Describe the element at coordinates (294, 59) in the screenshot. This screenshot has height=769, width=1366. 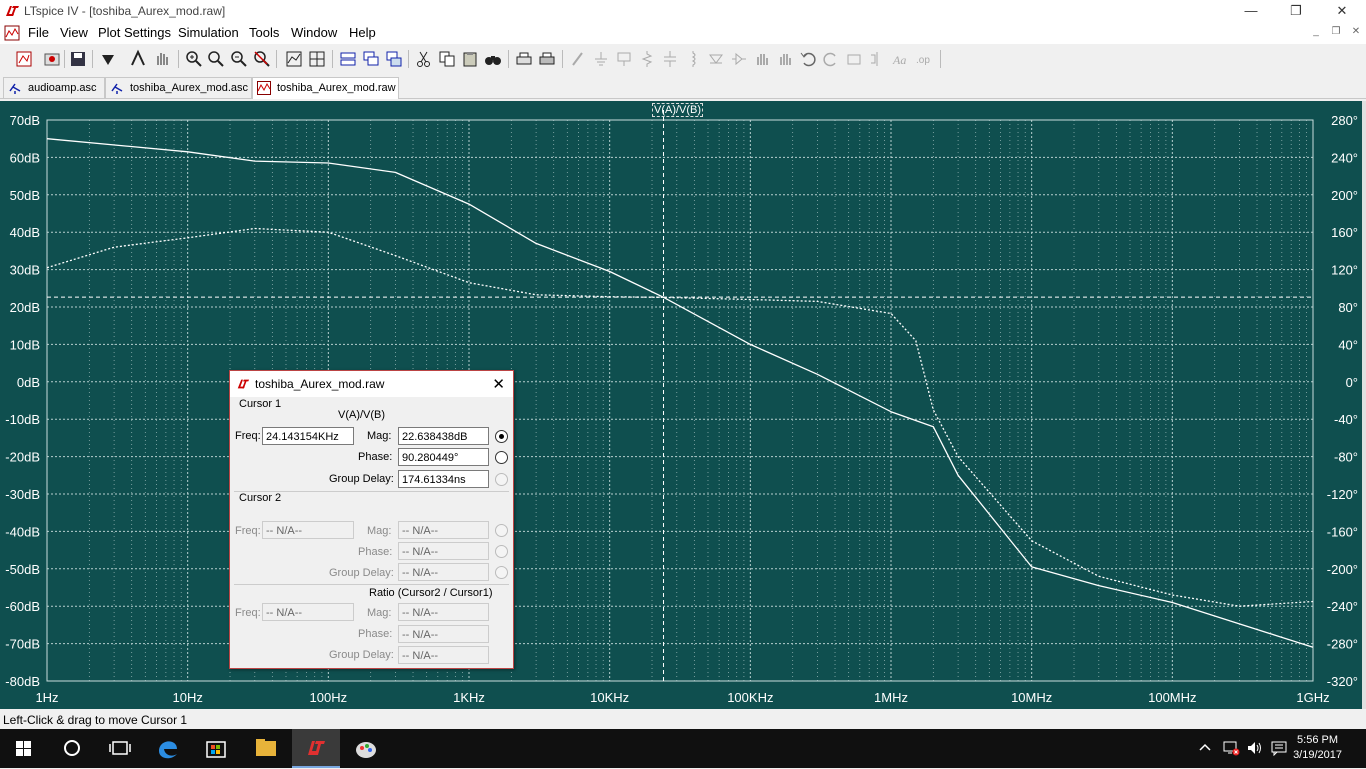
I see `autorange-icon` at that location.